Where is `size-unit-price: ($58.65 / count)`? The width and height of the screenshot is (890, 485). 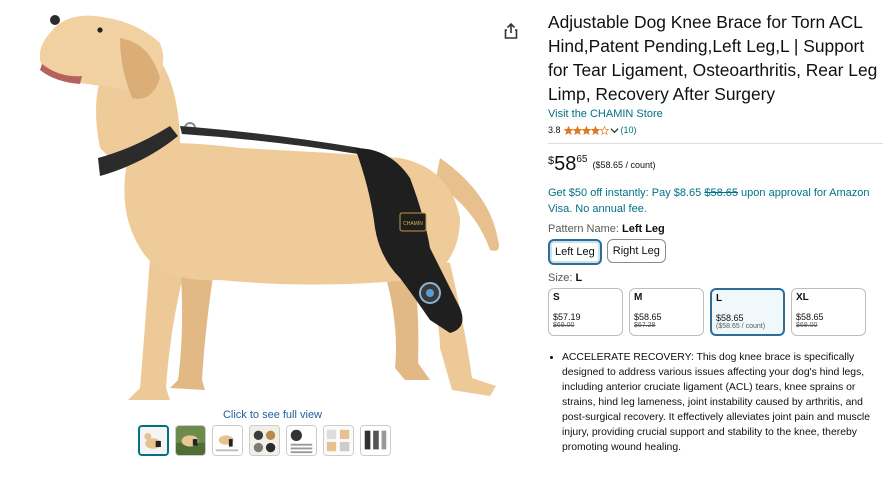
size-unit-price: ($58.65 / count) is located at coordinates (741, 326).